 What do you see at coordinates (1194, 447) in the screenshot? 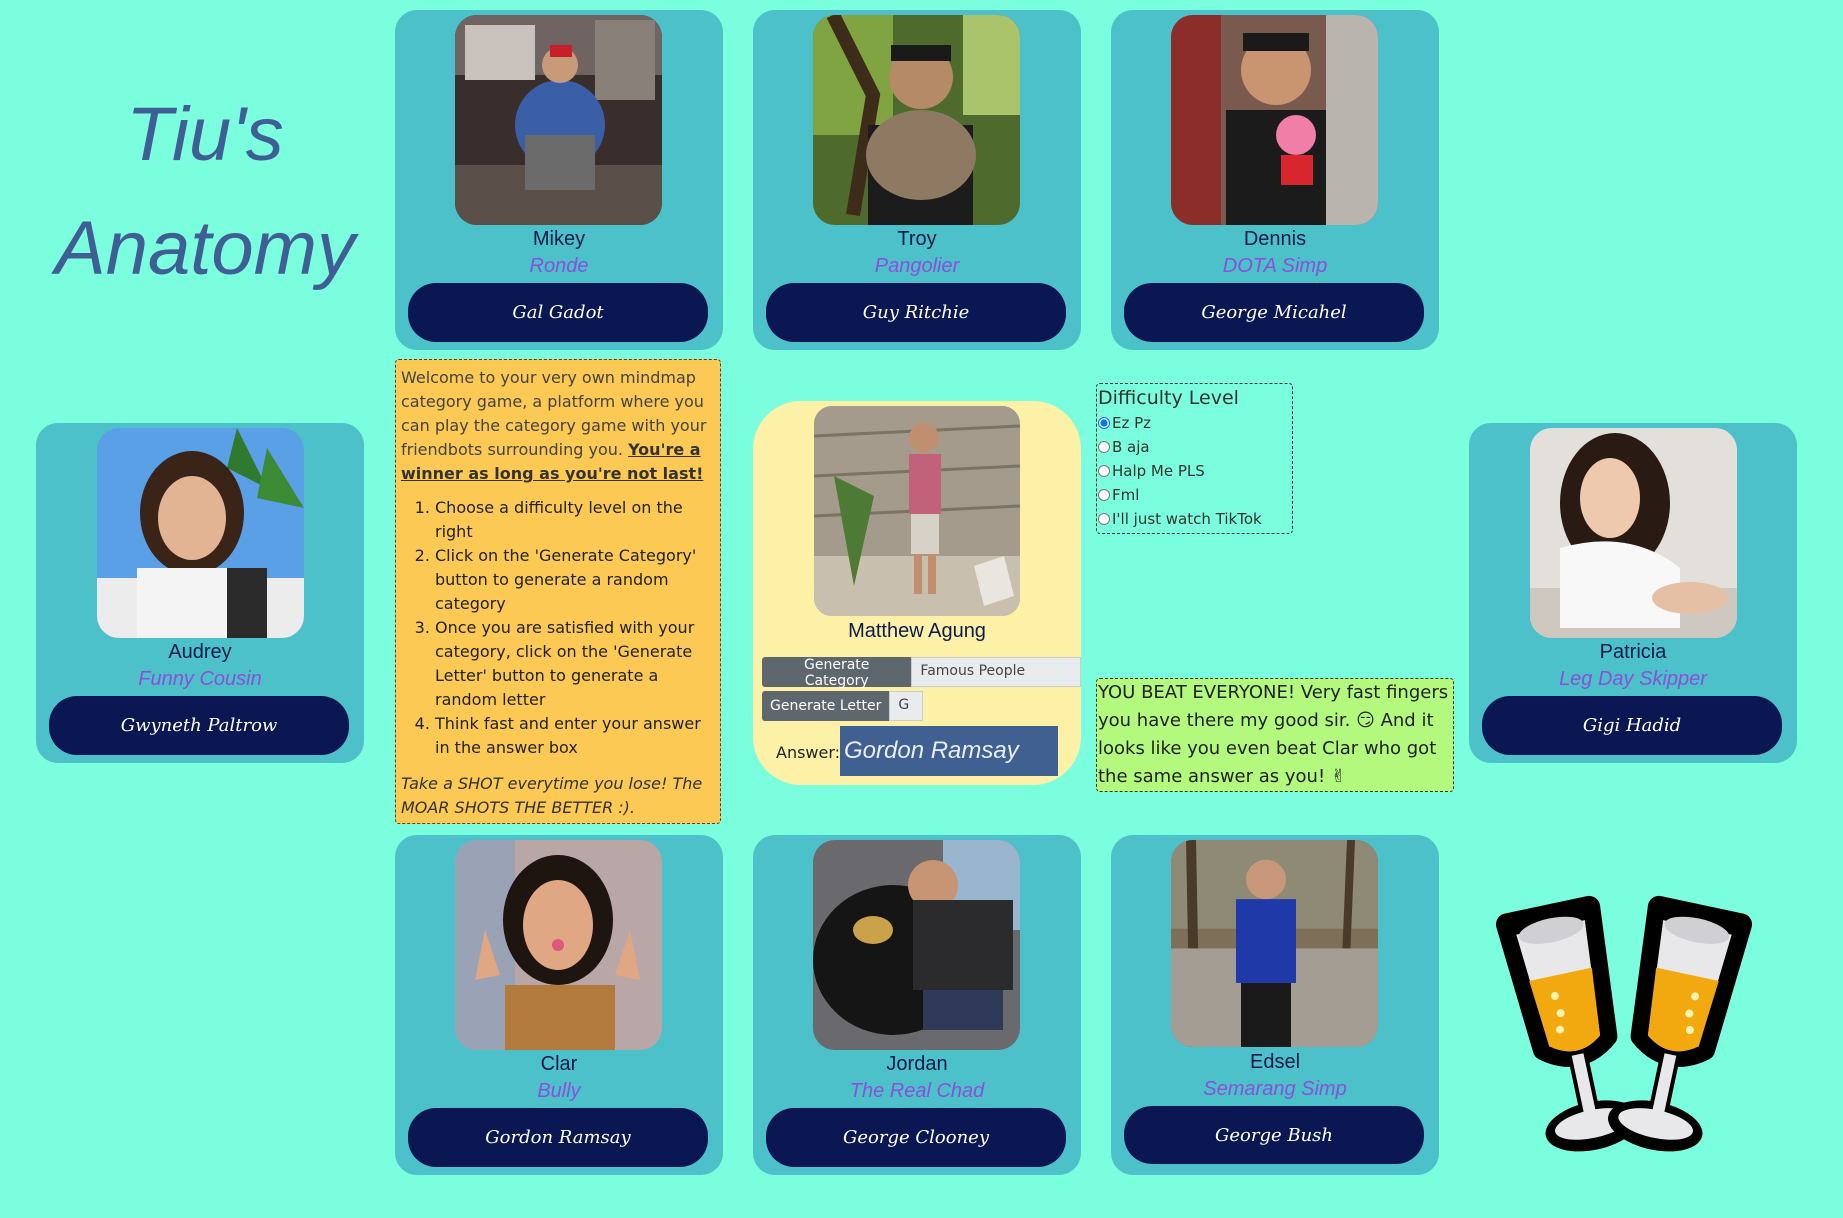
I see `difficulty-option-b-aja: B aja` at bounding box center [1194, 447].